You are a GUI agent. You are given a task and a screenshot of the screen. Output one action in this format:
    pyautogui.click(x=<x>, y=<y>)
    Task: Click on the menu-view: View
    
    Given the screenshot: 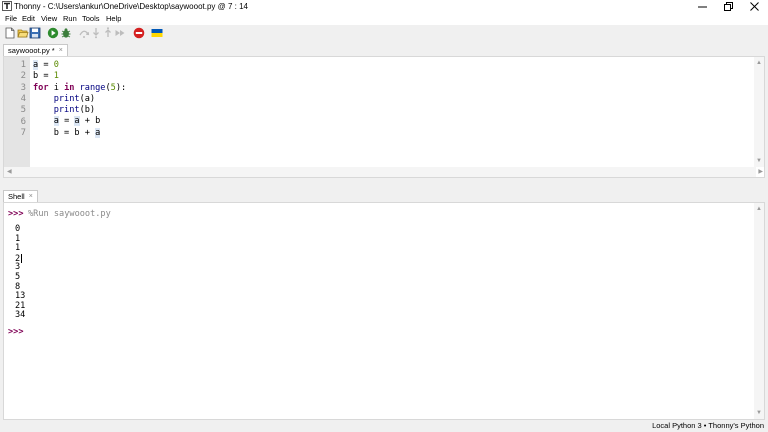 What is the action you would take?
    pyautogui.click(x=49, y=19)
    